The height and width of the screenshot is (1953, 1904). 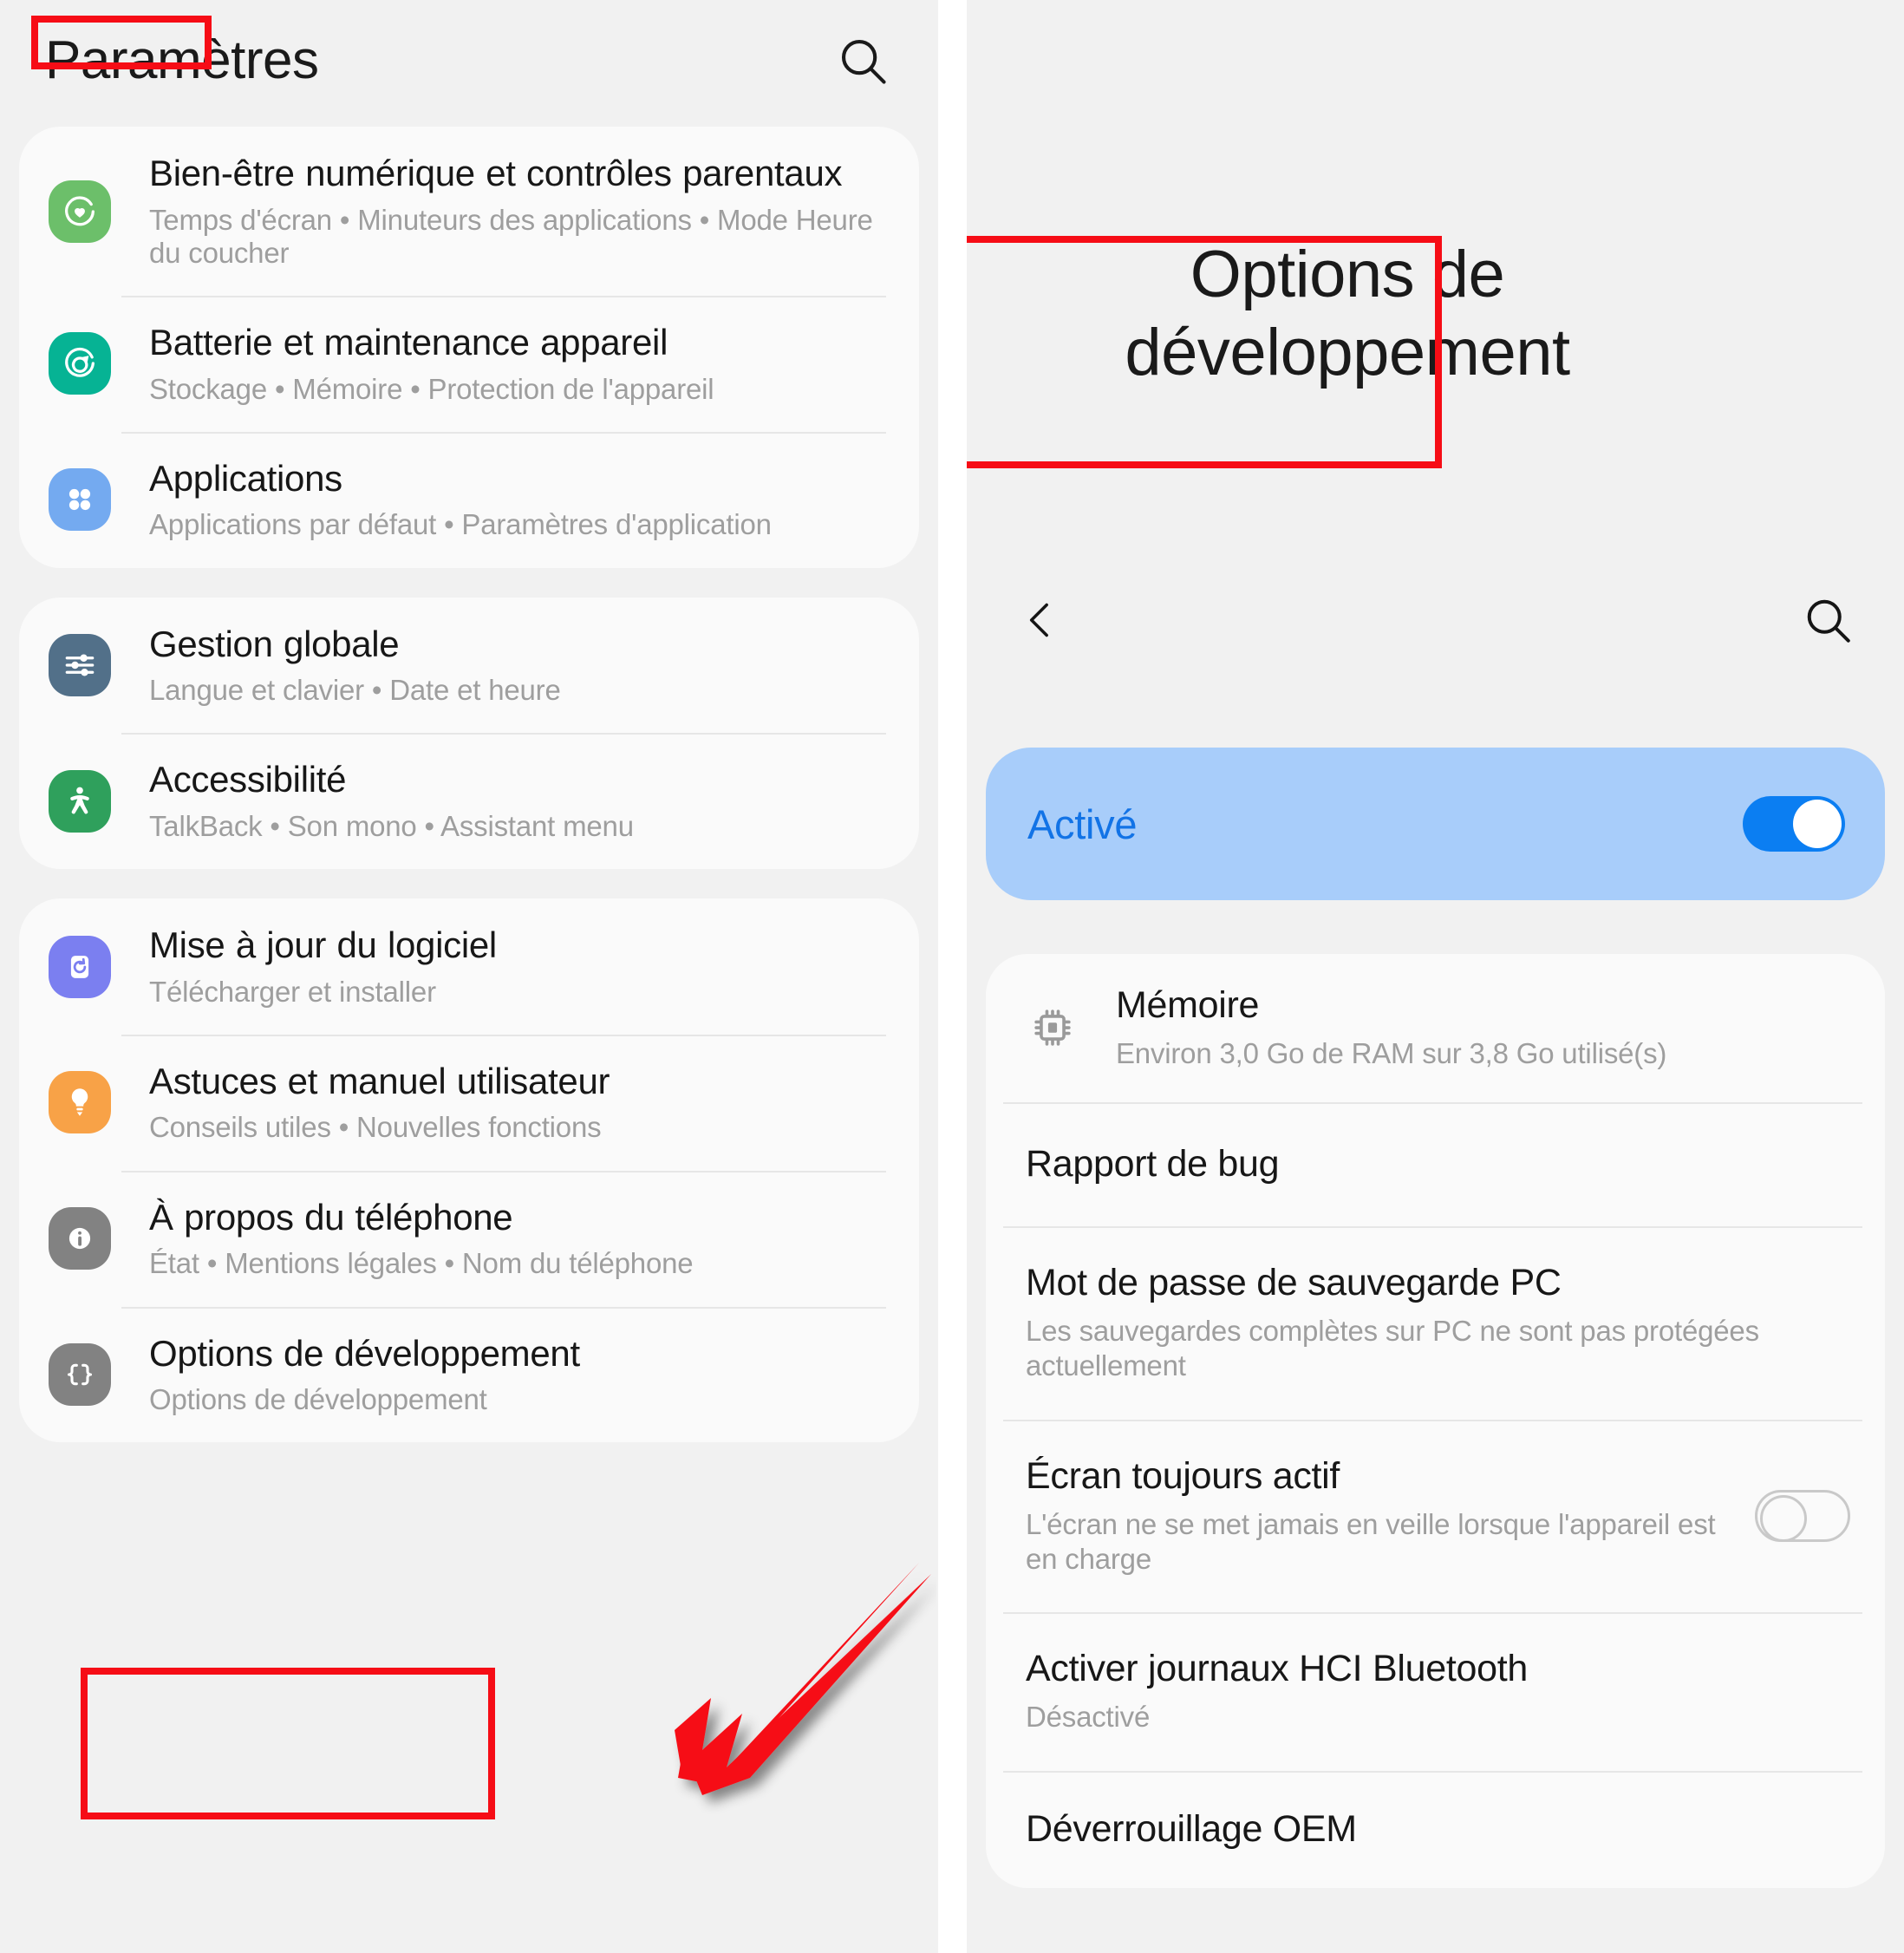 I want to click on list-item-bug-report: Rapport de bug, so click(x=1435, y=1163).